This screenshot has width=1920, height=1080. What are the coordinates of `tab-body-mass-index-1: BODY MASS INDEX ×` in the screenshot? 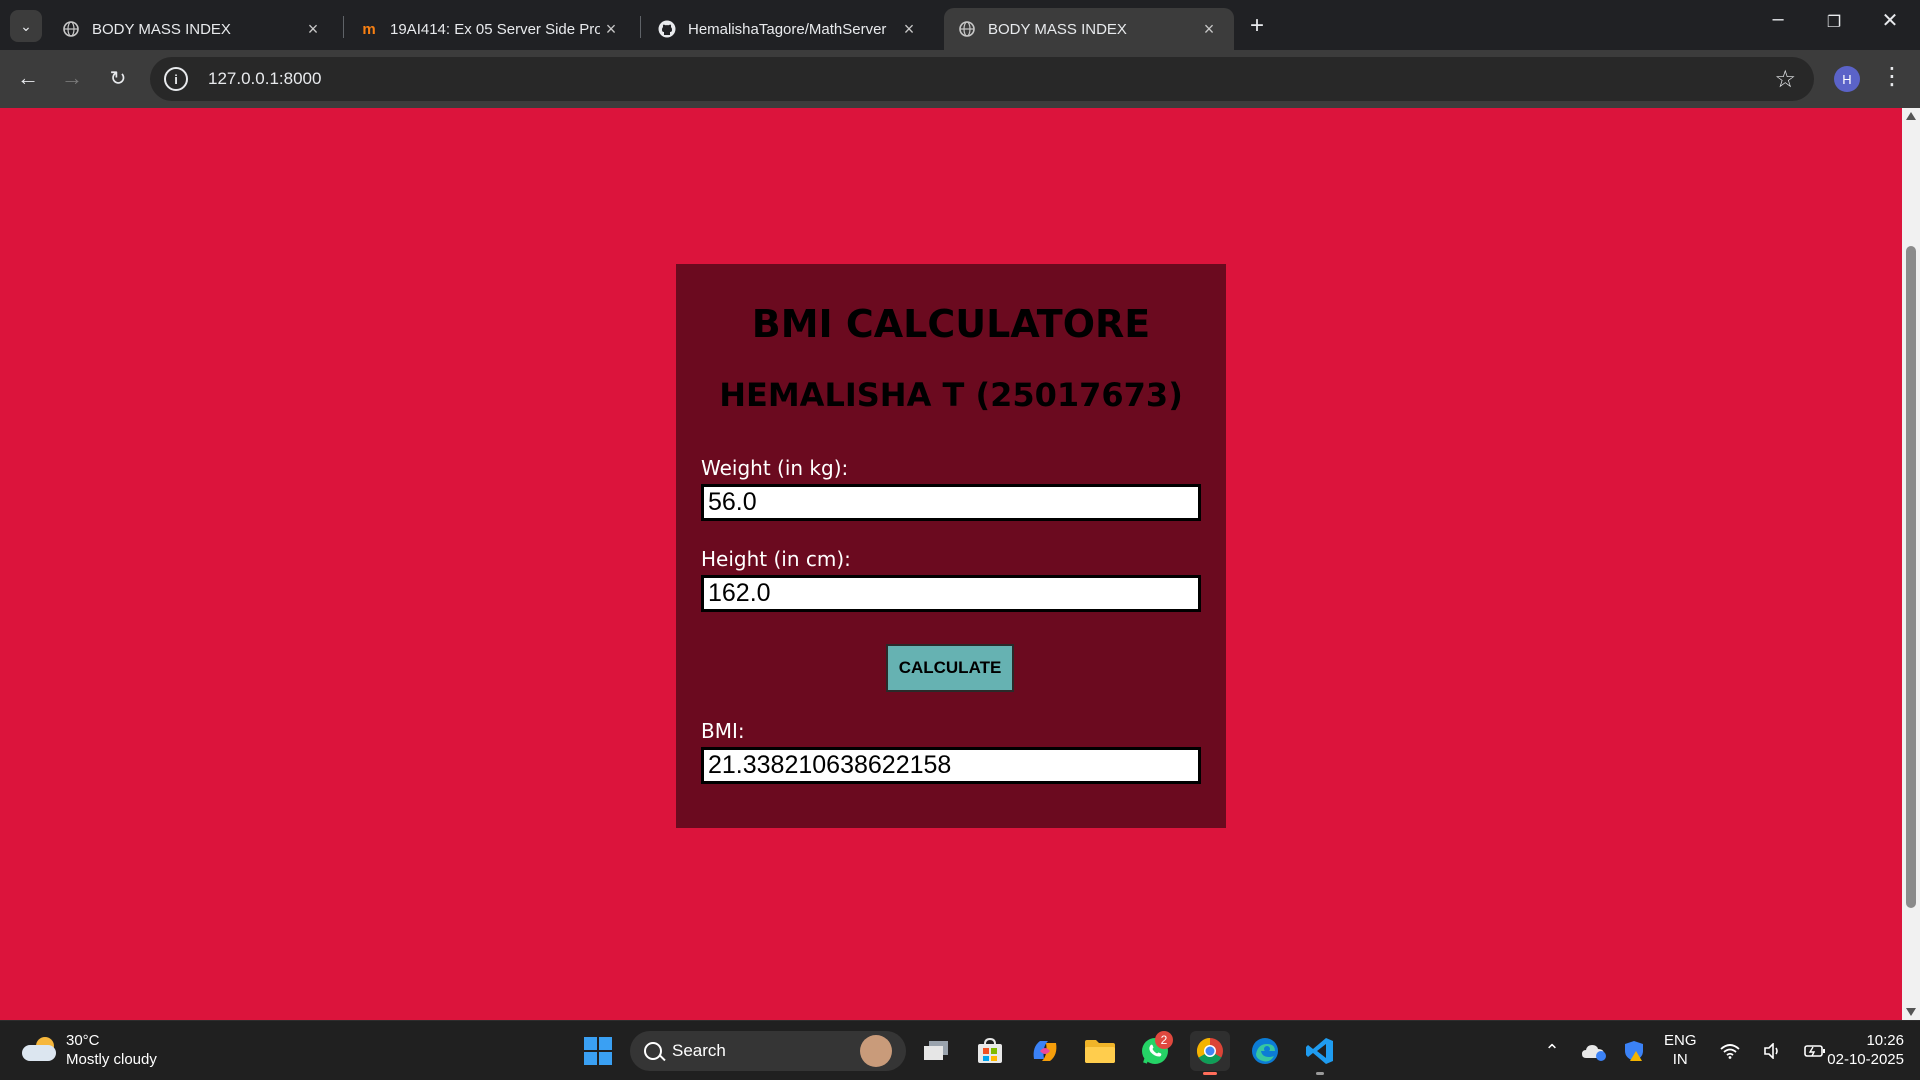 It's located at (193, 29).